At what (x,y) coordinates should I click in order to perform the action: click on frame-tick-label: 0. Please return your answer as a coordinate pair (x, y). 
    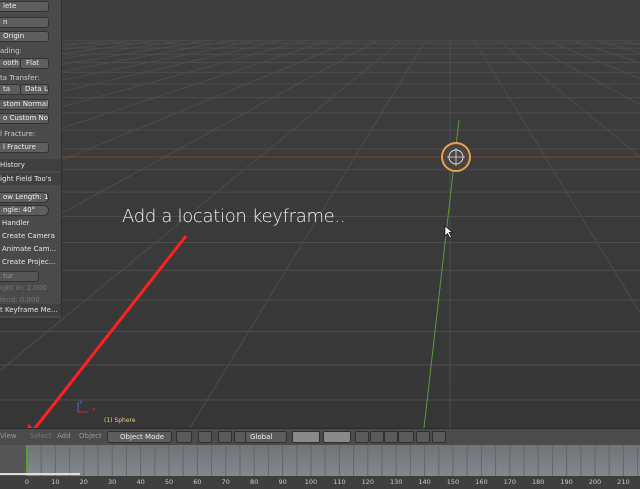
    Looking at the image, I should click on (27, 482).